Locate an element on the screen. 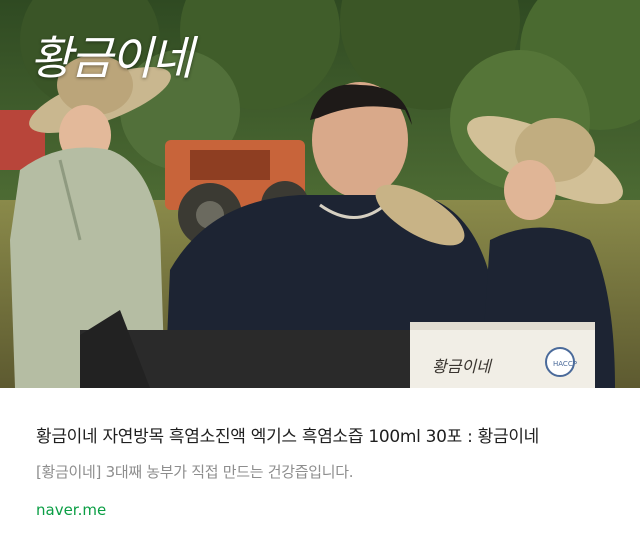 The image size is (640, 542). card-title: 황금이네 자연방목 흑염소진액 엑기스 흑염소즙 100ml 30포 is located at coordinates (323, 434).